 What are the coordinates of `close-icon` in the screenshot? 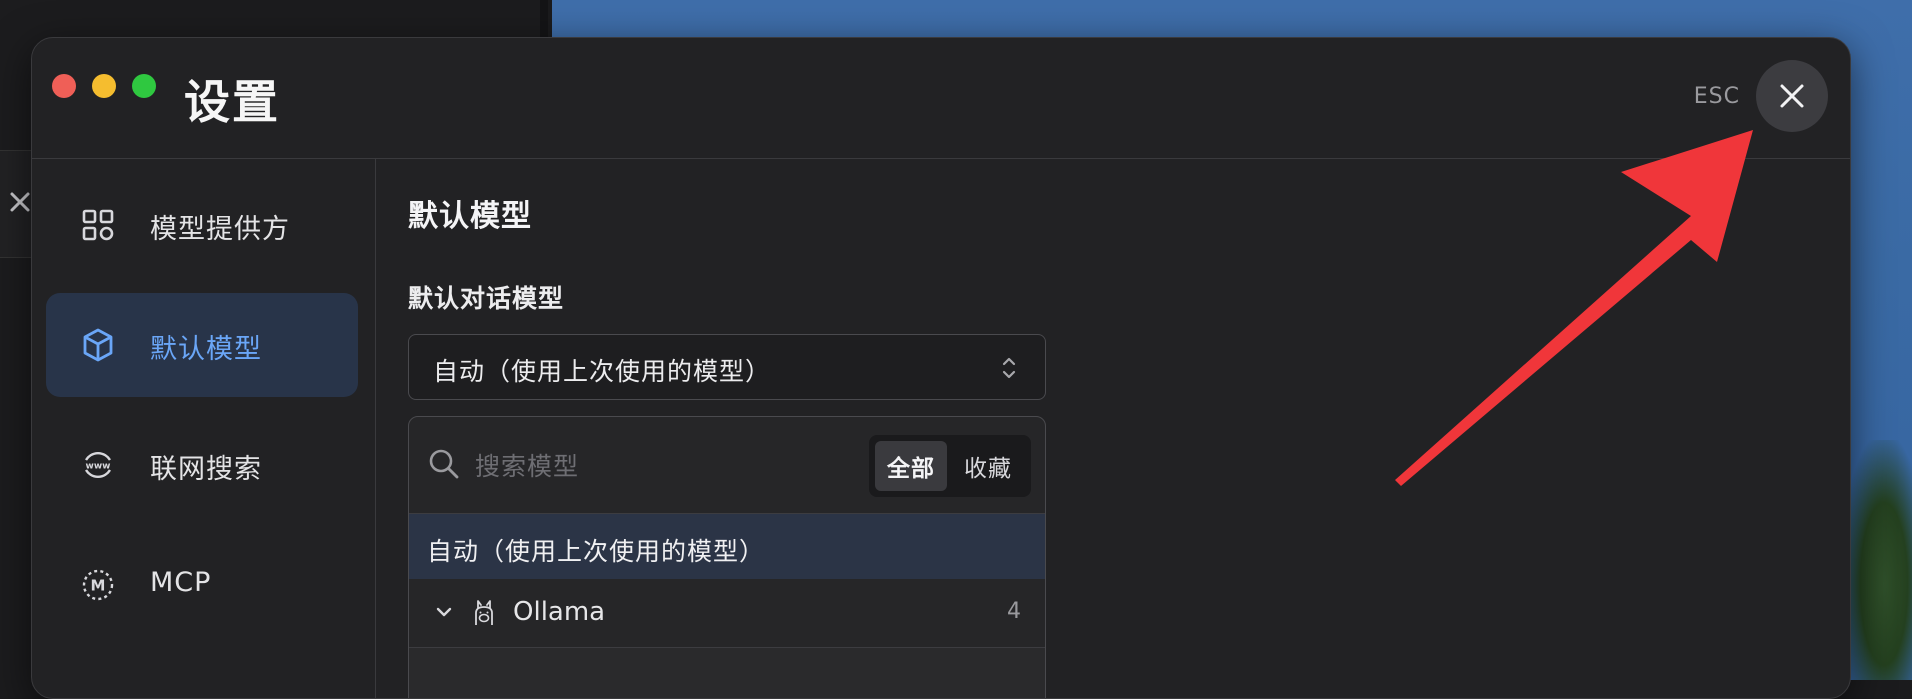 It's located at (1792, 96).